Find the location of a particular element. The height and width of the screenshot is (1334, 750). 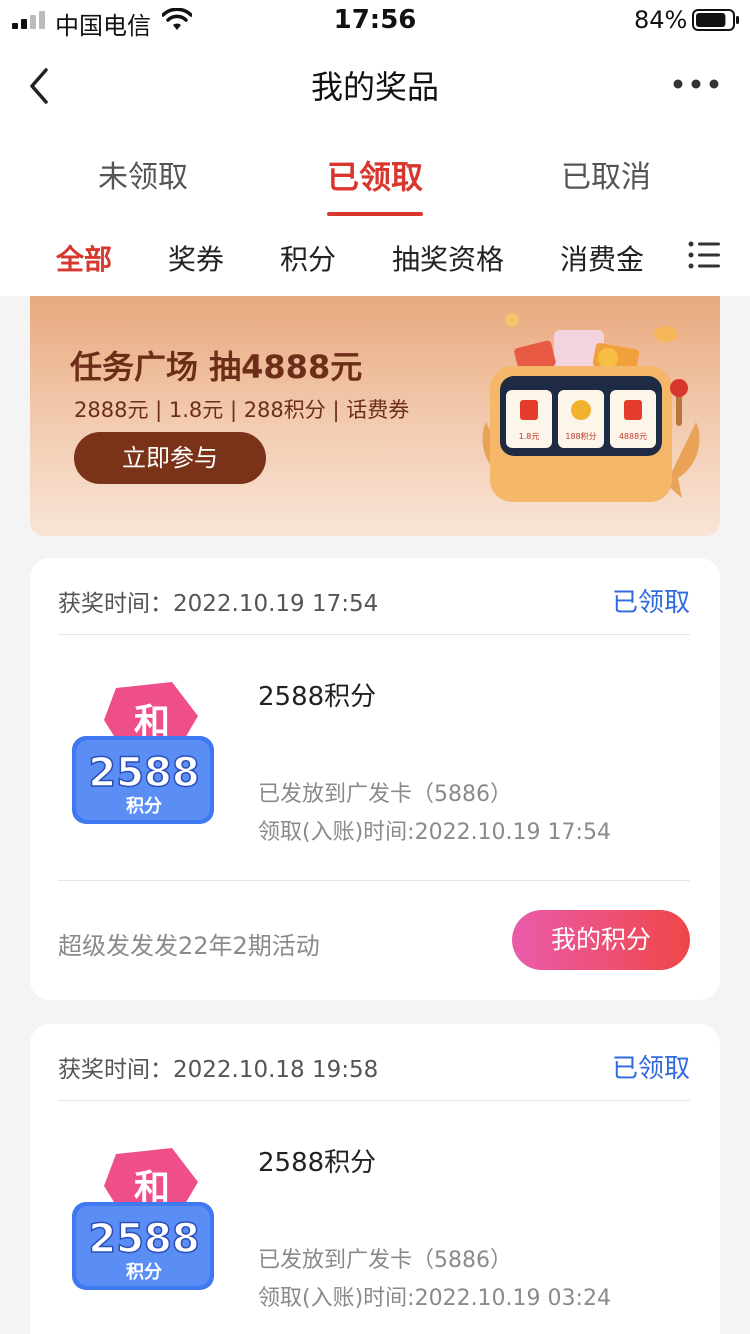

receive-time-text: 领取(入账)时间:2022.10.19 03:24 is located at coordinates (434, 1298).